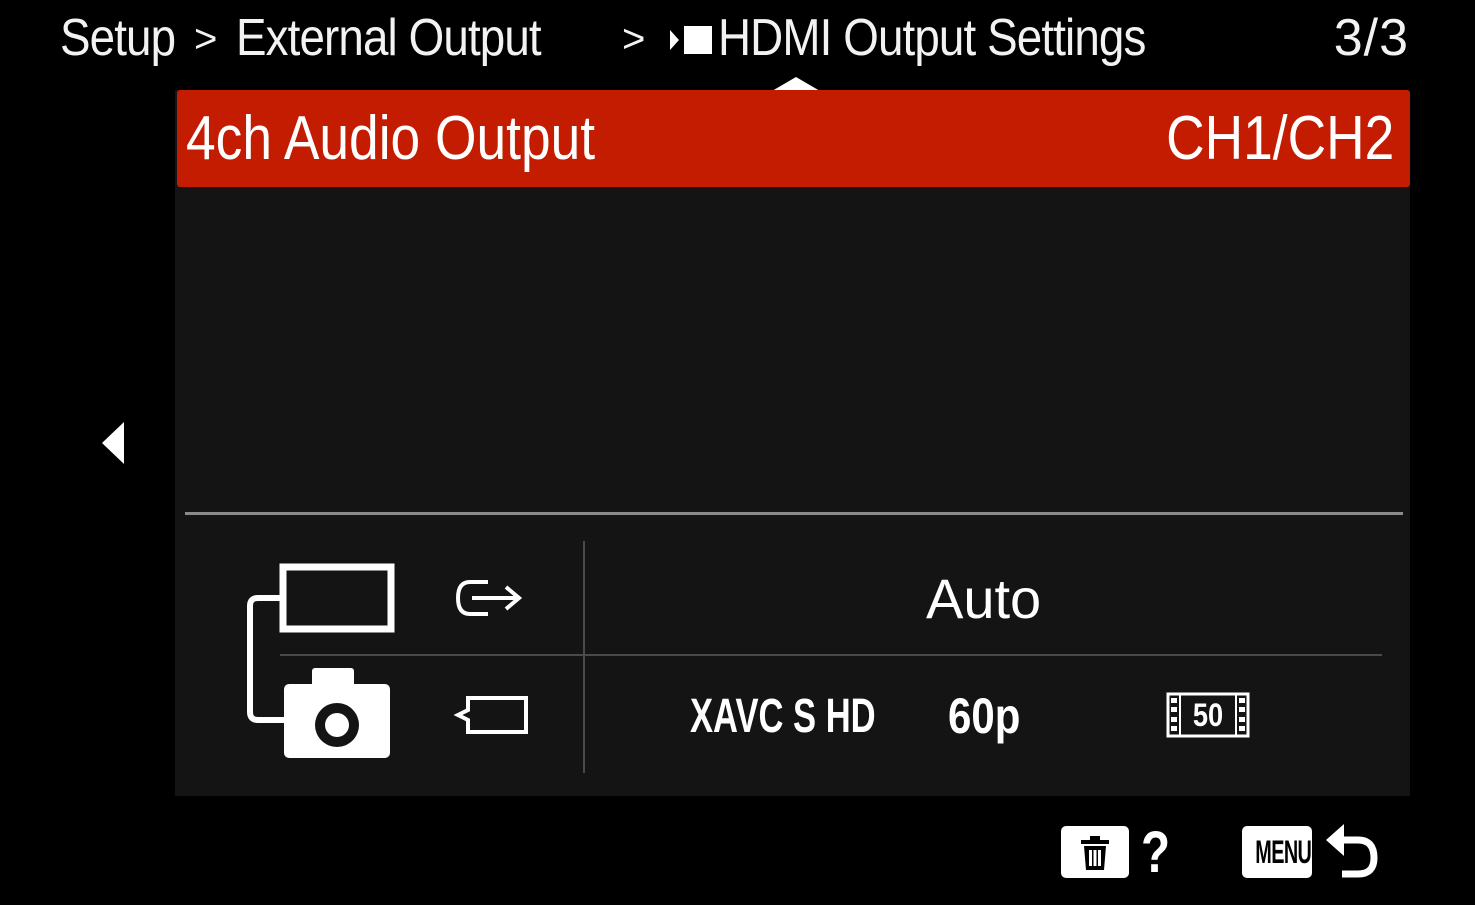  I want to click on recording-media-icon, so click(490, 715).